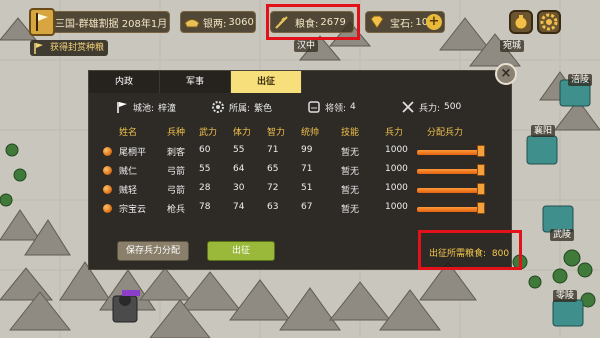 The height and width of the screenshot is (338, 600). I want to click on belong-info: 所属: 紫色, so click(241, 107).